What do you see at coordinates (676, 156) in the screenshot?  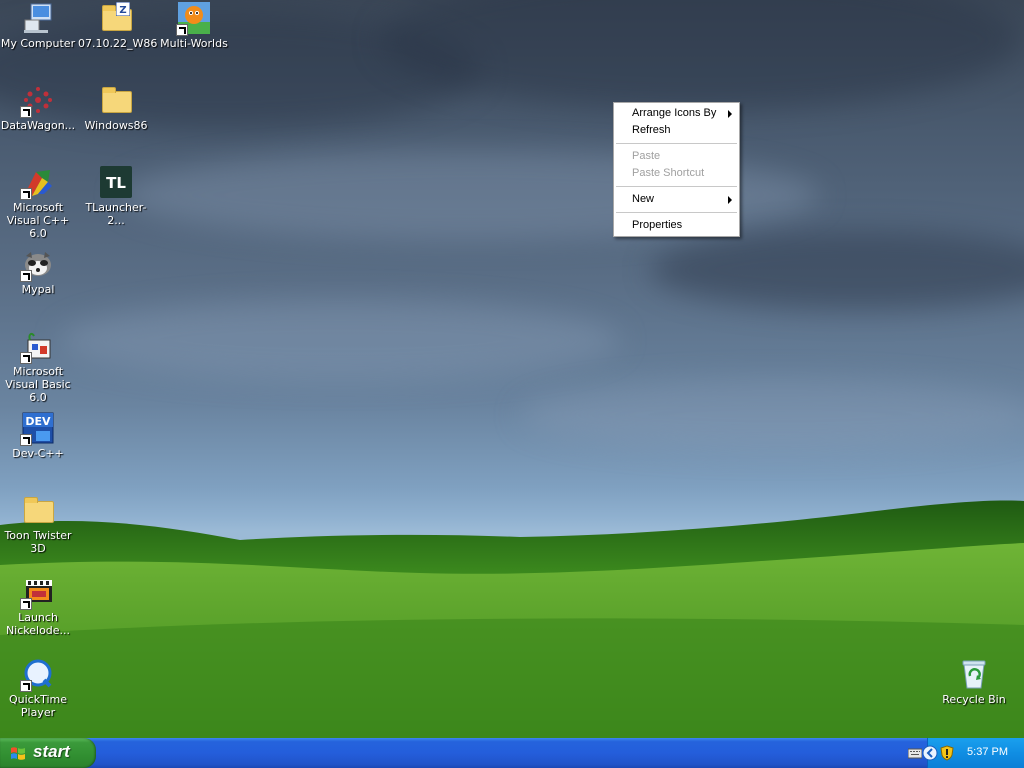 I see `menu-item-paste: Paste` at bounding box center [676, 156].